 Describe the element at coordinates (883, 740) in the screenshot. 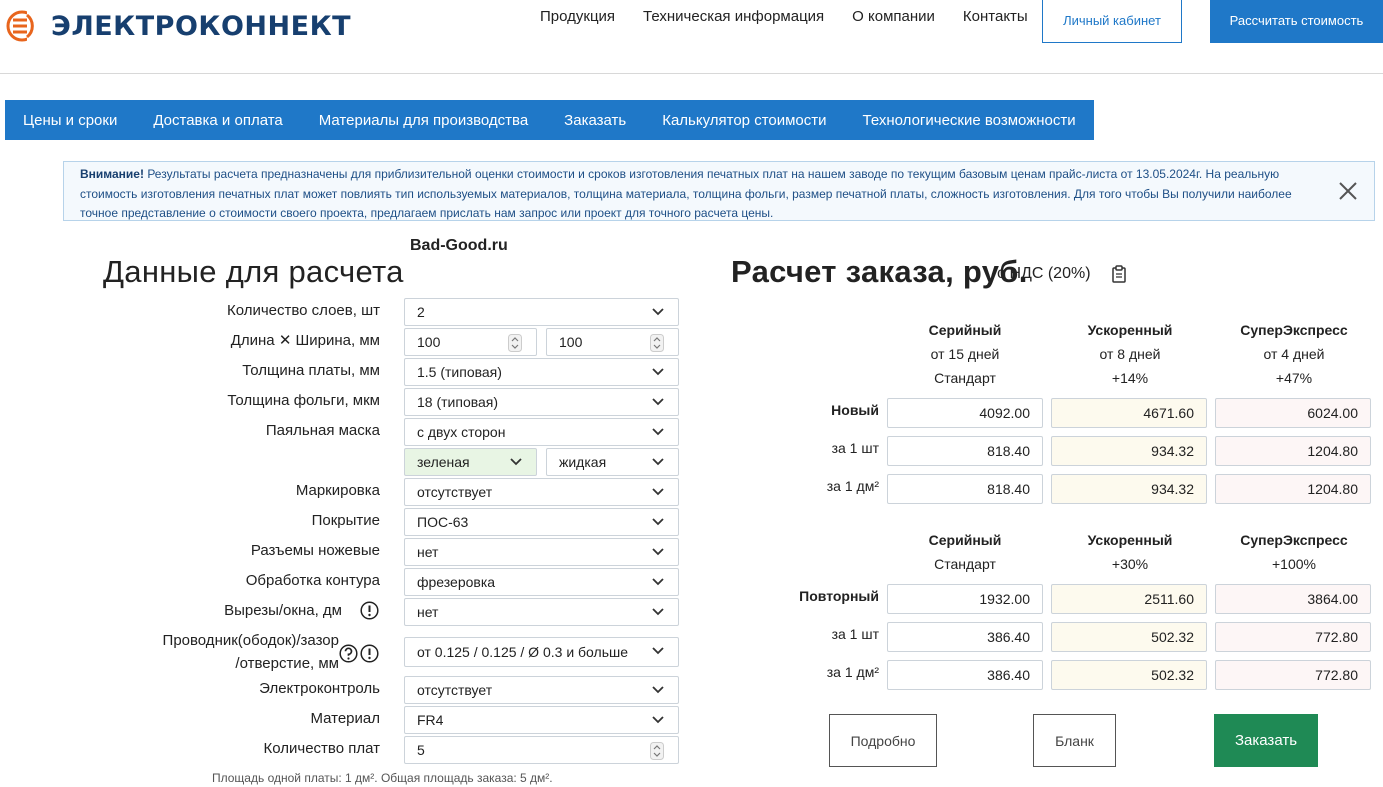

I see `details-button: Подробно` at that location.